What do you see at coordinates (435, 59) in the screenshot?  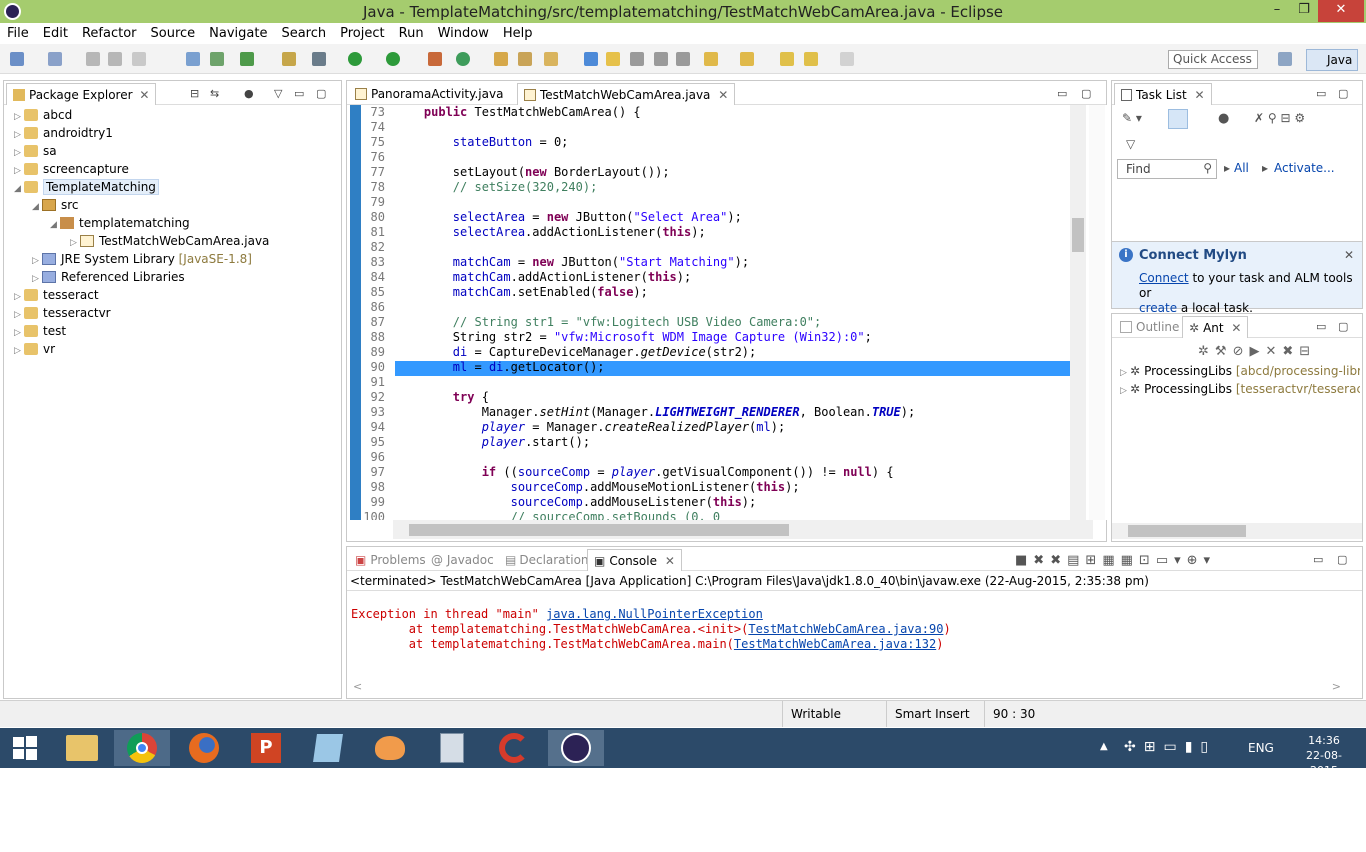 I see `external-tools-icon` at bounding box center [435, 59].